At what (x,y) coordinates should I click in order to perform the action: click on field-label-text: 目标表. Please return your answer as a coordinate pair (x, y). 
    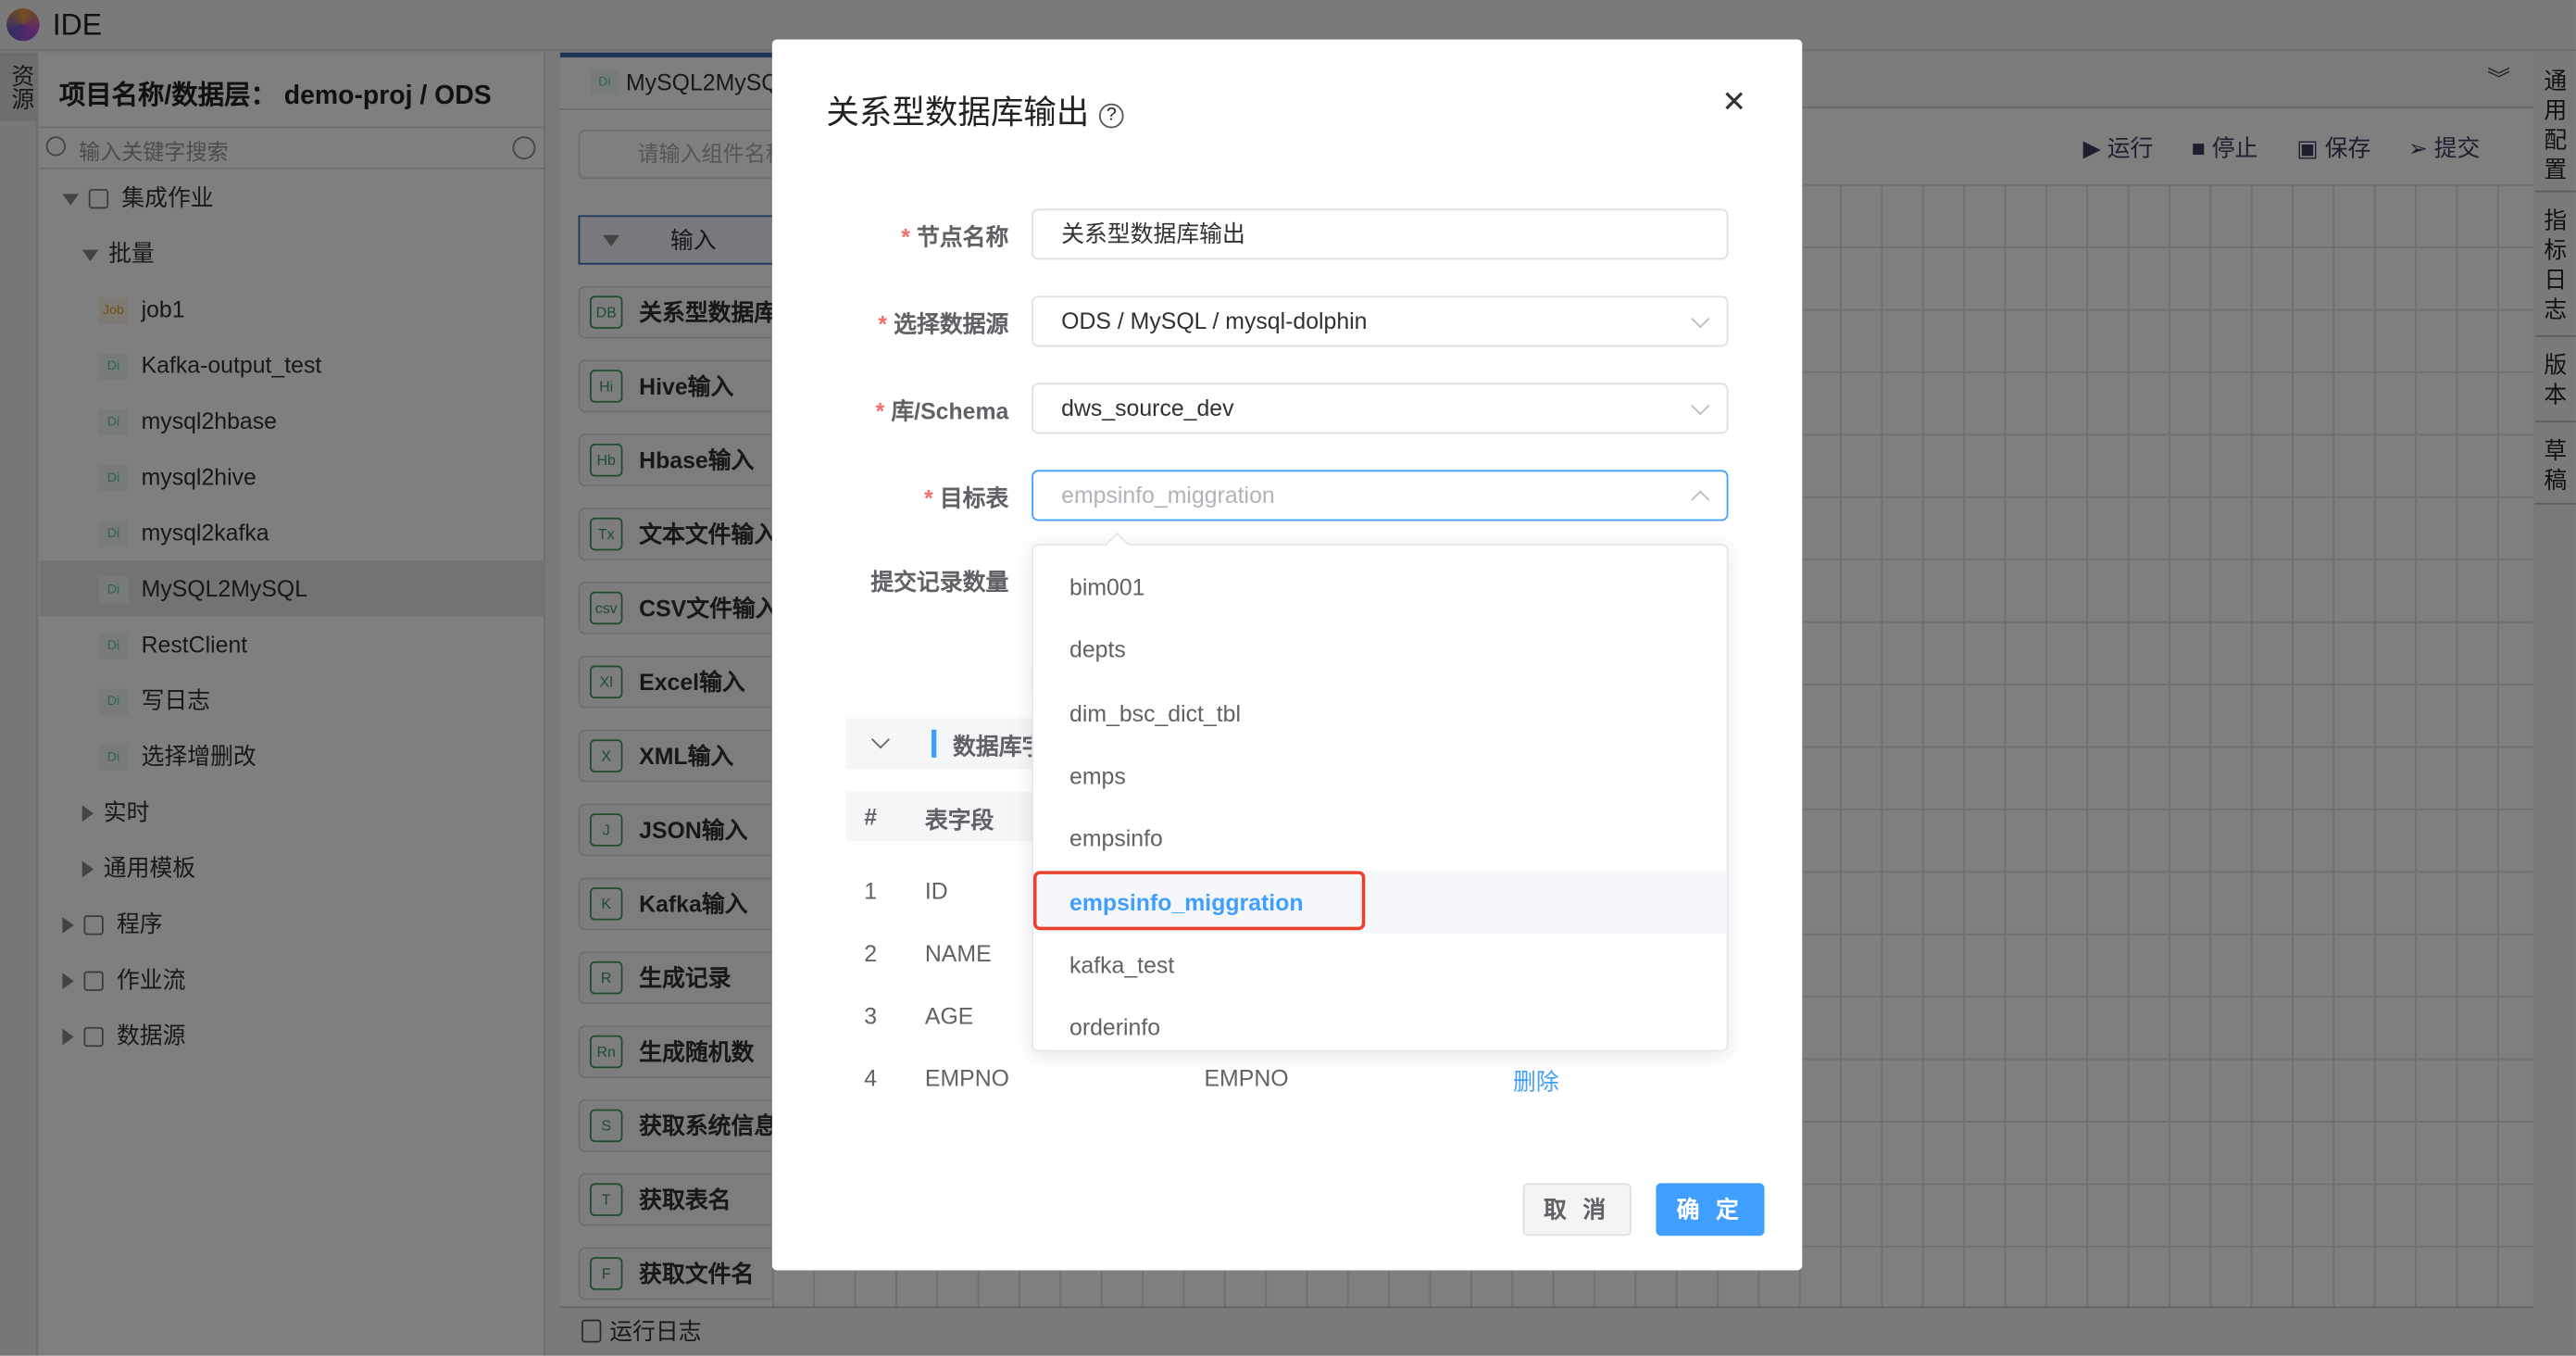
    Looking at the image, I should click on (974, 497).